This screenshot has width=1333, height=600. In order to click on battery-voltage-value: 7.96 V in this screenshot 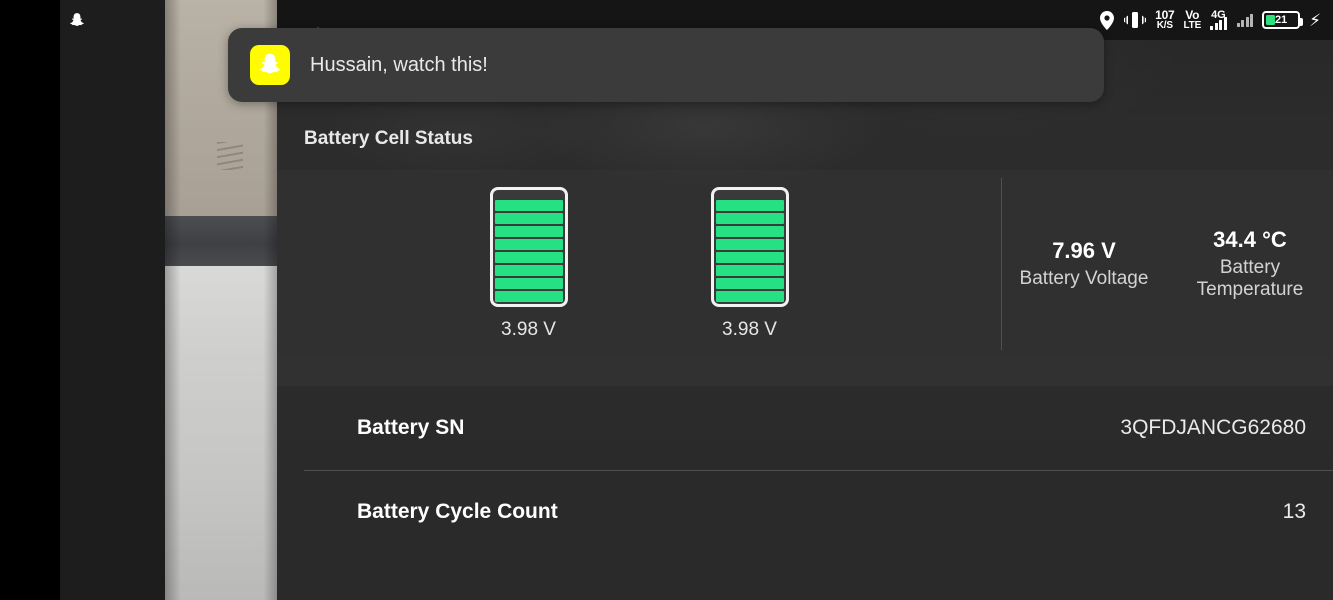, I will do `click(1084, 250)`.